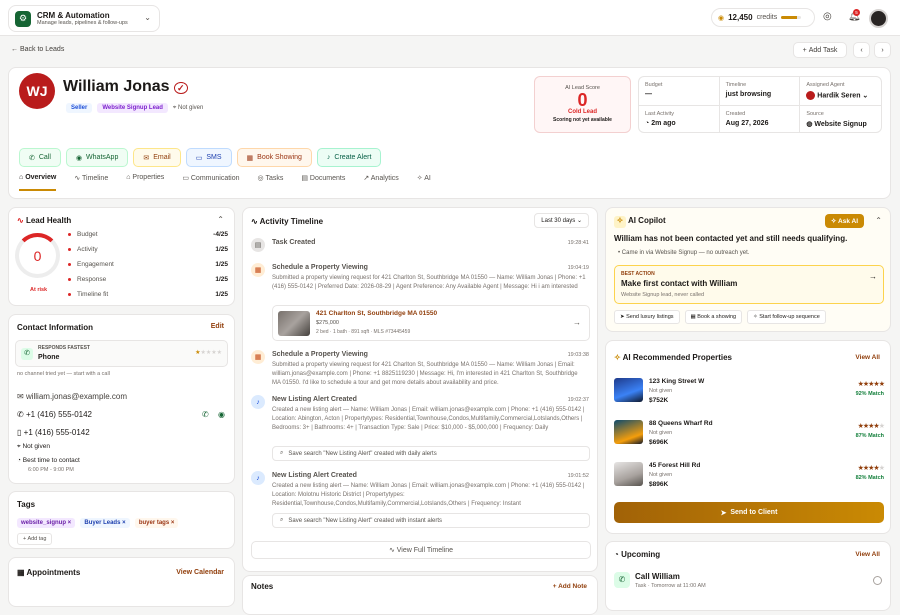 The width and height of the screenshot is (900, 615). What do you see at coordinates (221, 414) in the screenshot?
I see `whatsapp-icon: ◉` at bounding box center [221, 414].